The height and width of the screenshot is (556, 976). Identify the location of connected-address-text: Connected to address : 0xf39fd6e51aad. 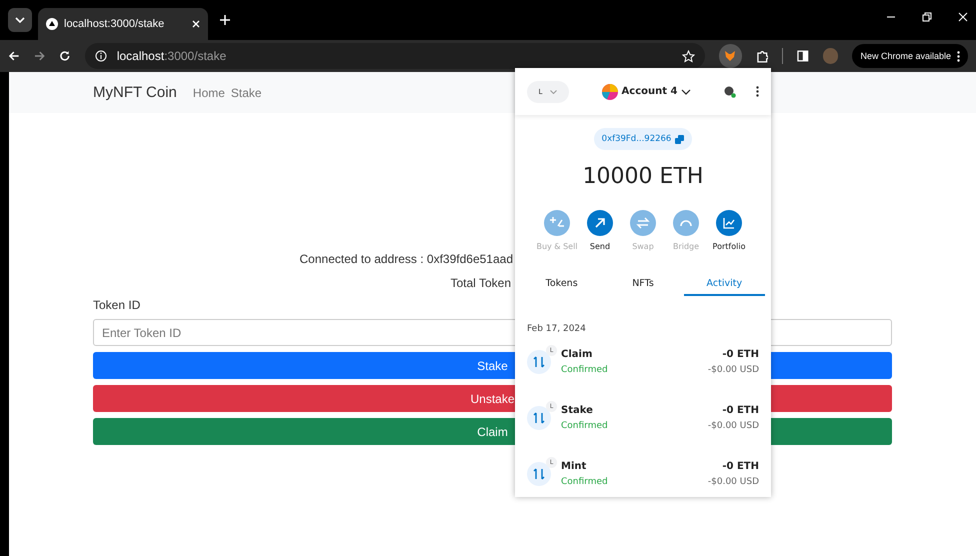
(406, 259).